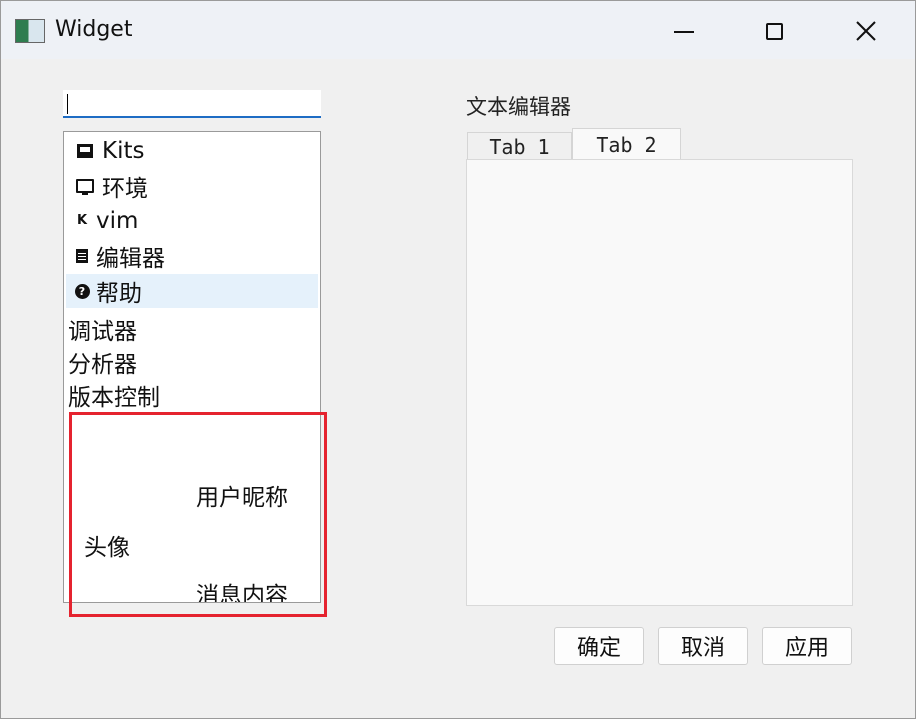 The image size is (916, 719). I want to click on list-item-analyzer: 分析器, so click(102, 362).